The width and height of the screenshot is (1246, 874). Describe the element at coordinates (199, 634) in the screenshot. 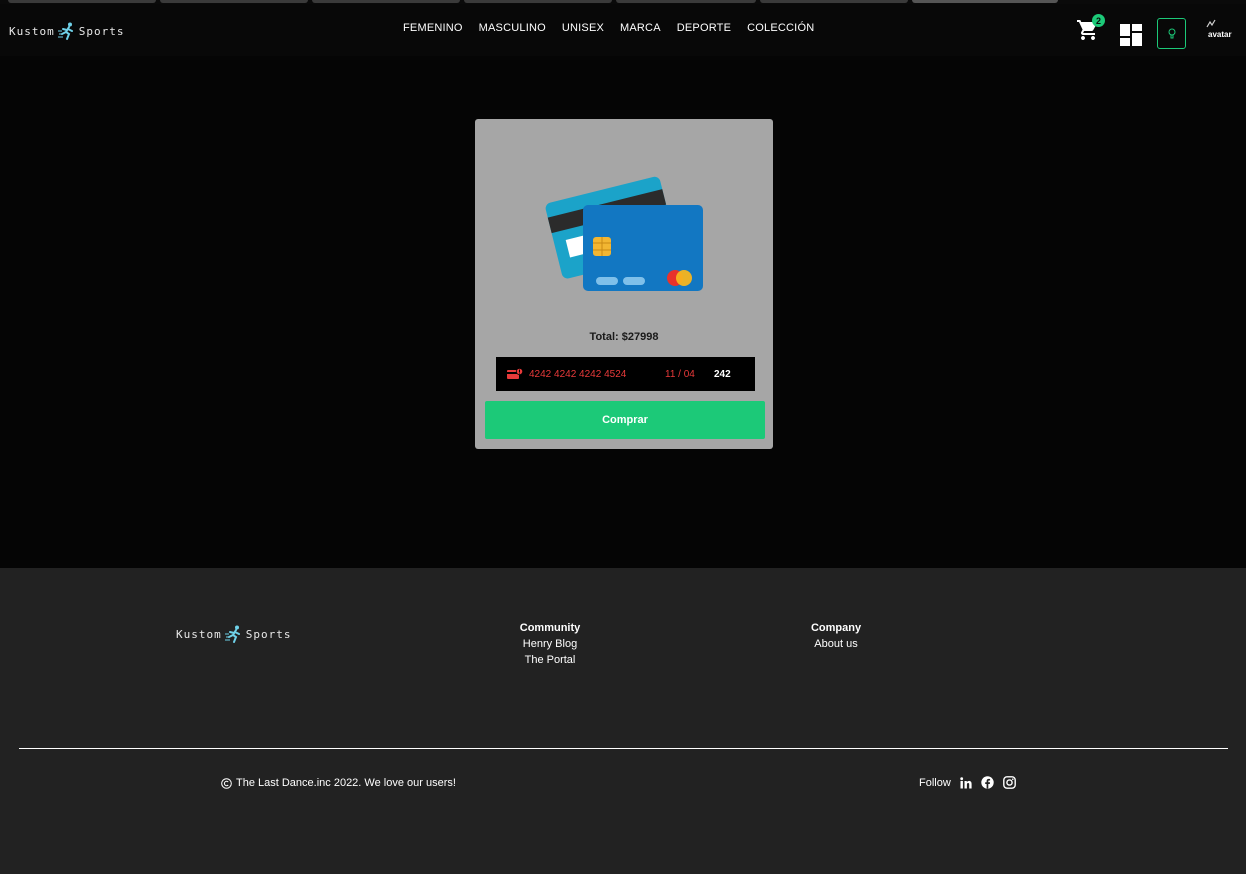

I see `footer-brand-name-left: Kustom` at that location.